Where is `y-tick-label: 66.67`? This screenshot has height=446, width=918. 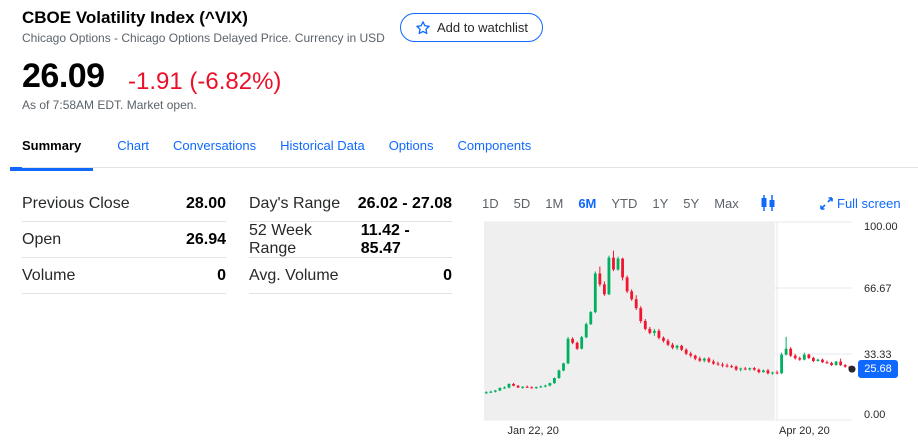 y-tick-label: 66.67 is located at coordinates (878, 289).